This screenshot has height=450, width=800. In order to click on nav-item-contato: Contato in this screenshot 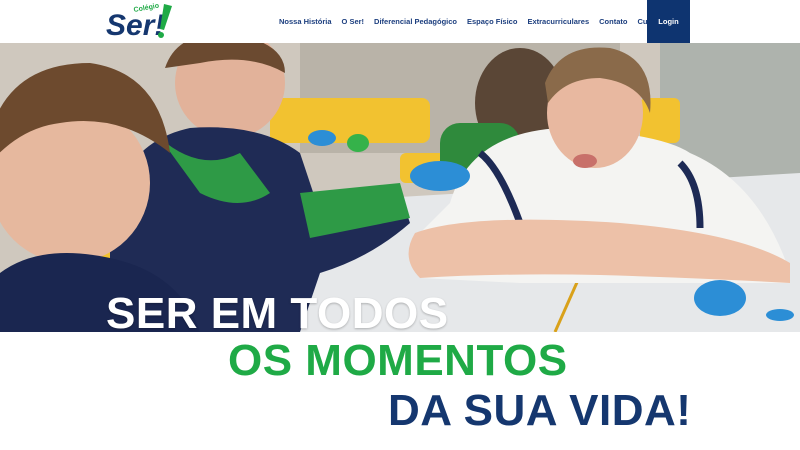, I will do `click(613, 21)`.